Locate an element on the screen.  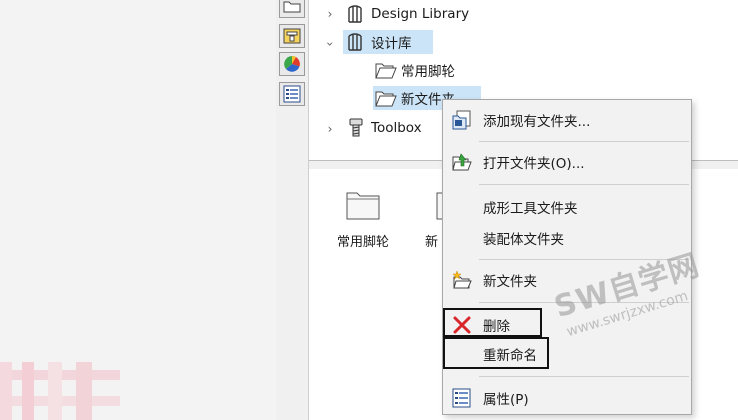
custom-properties-tab-button is located at coordinates (292, 94).